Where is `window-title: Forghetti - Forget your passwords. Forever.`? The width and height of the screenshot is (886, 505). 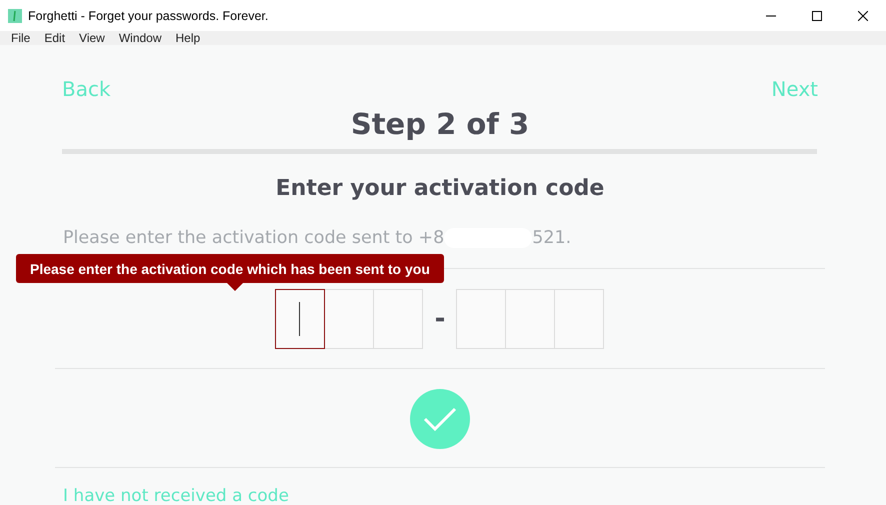
window-title: Forghetti - Forget your passwords. Forever. is located at coordinates (149, 15).